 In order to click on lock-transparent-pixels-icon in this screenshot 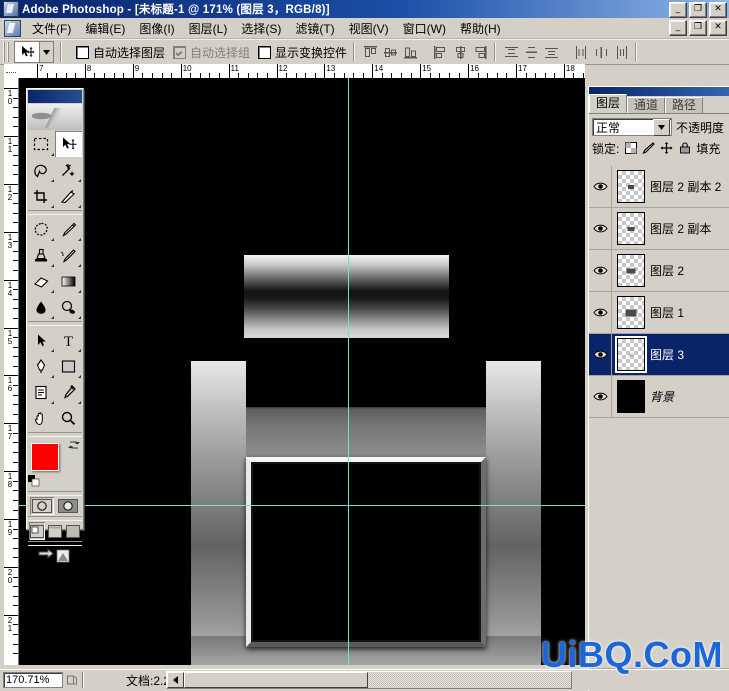, I will do `click(630, 148)`.